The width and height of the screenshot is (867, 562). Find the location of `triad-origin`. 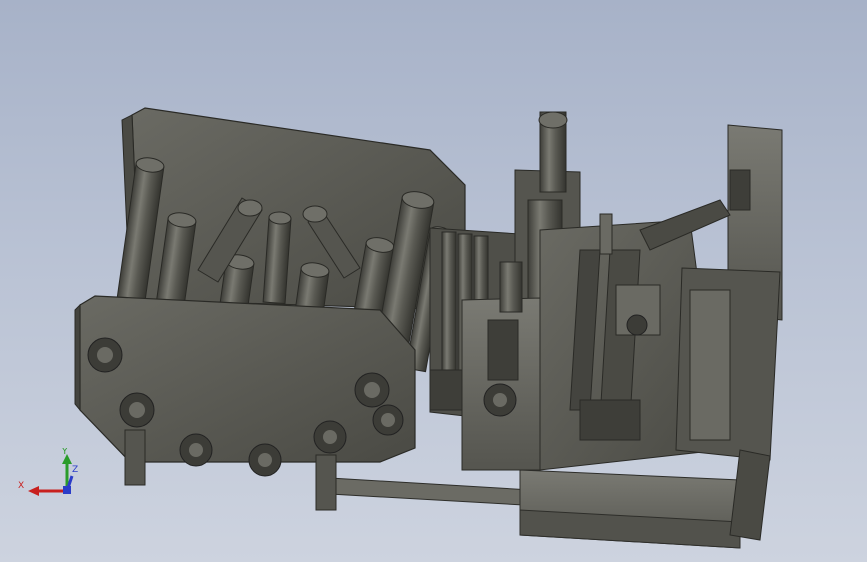

triad-origin is located at coordinates (67, 490).